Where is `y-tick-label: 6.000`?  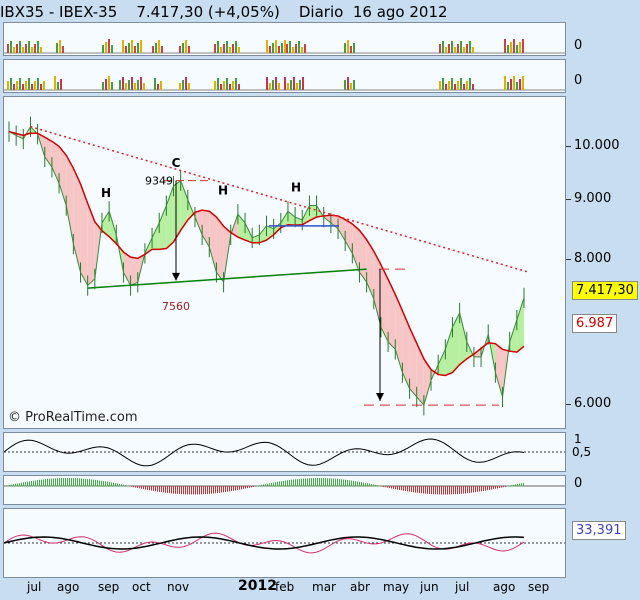 y-tick-label: 6.000 is located at coordinates (593, 404).